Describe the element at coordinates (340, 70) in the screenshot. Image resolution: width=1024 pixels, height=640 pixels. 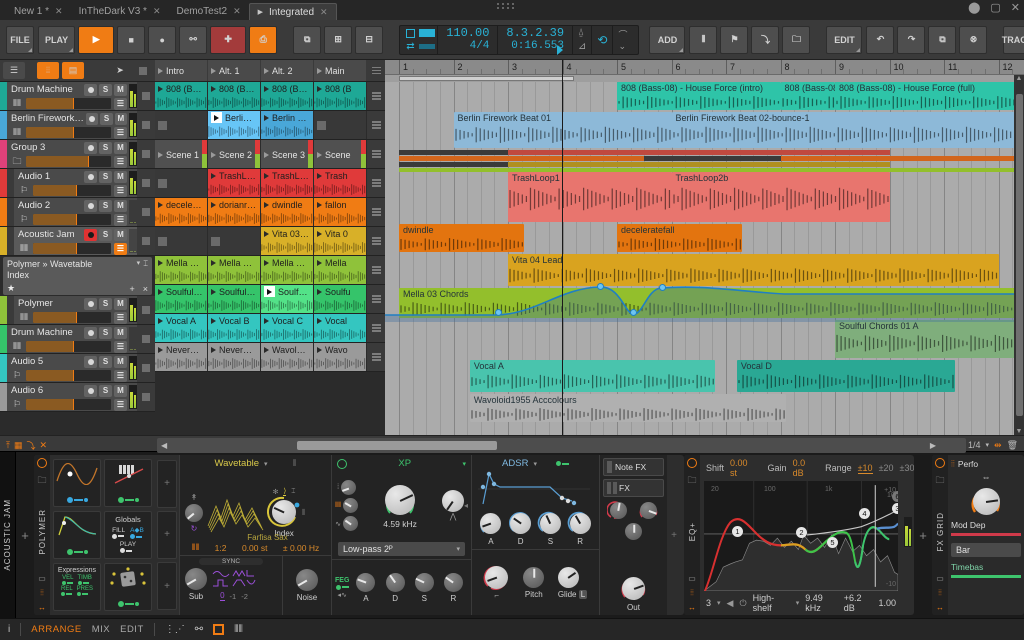
I see `scene-column-header-3: Main` at that location.